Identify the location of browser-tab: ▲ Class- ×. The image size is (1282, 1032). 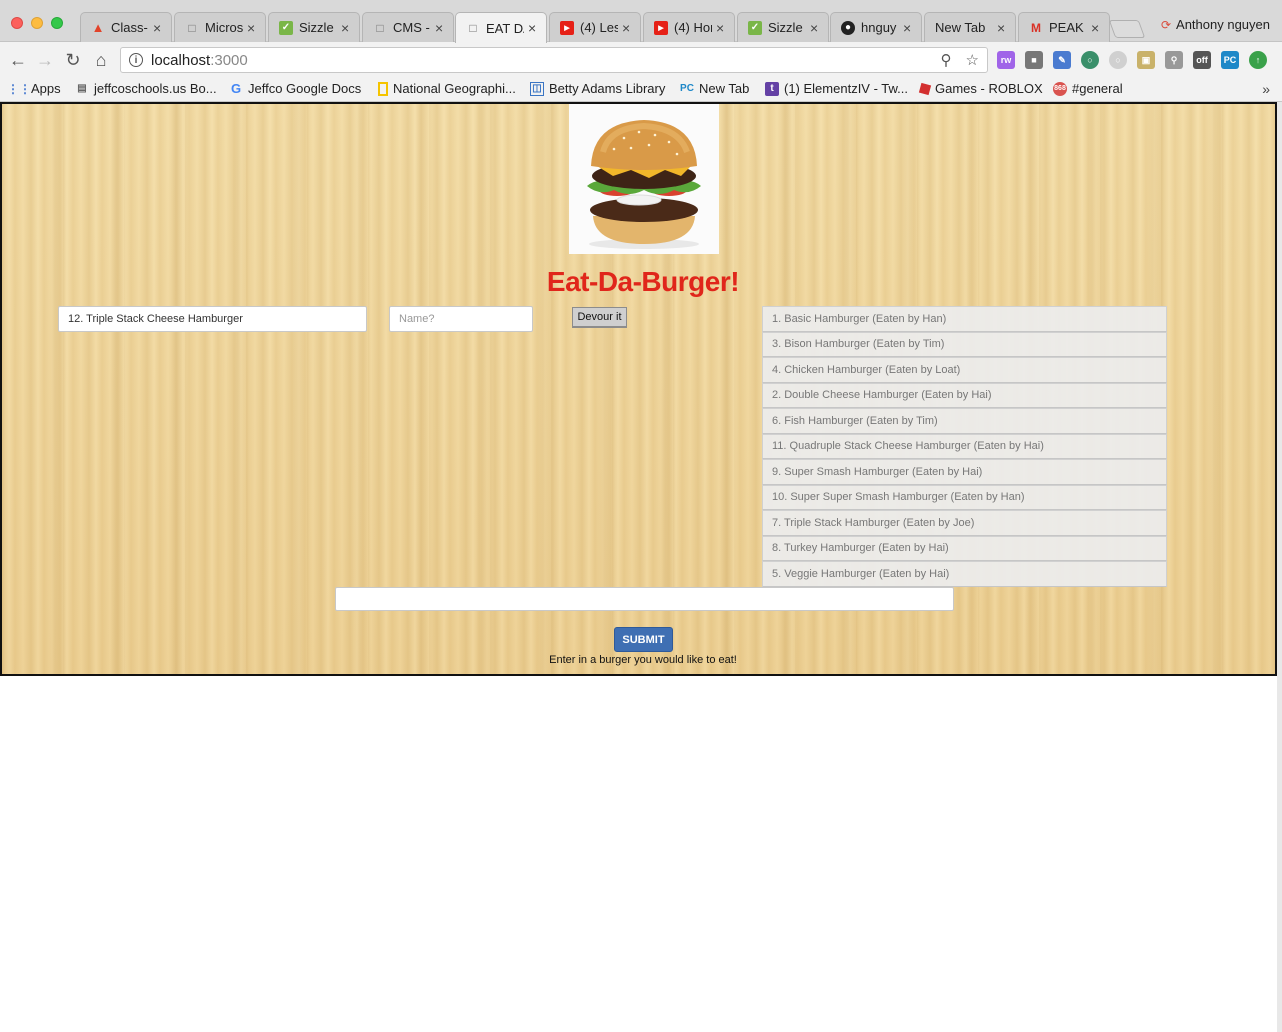
(126, 27).